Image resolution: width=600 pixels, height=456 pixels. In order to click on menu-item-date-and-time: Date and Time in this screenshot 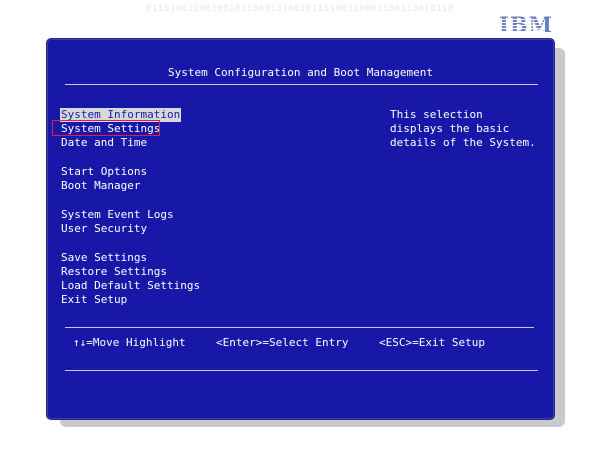, I will do `click(104, 143)`.